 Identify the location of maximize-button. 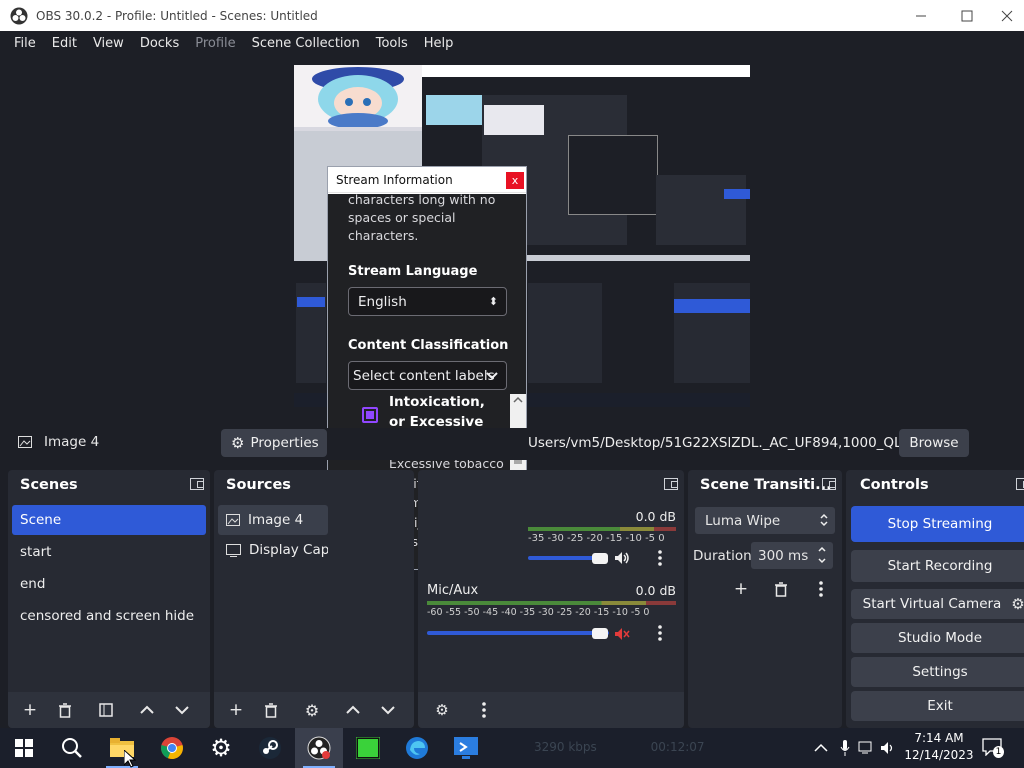
(967, 15).